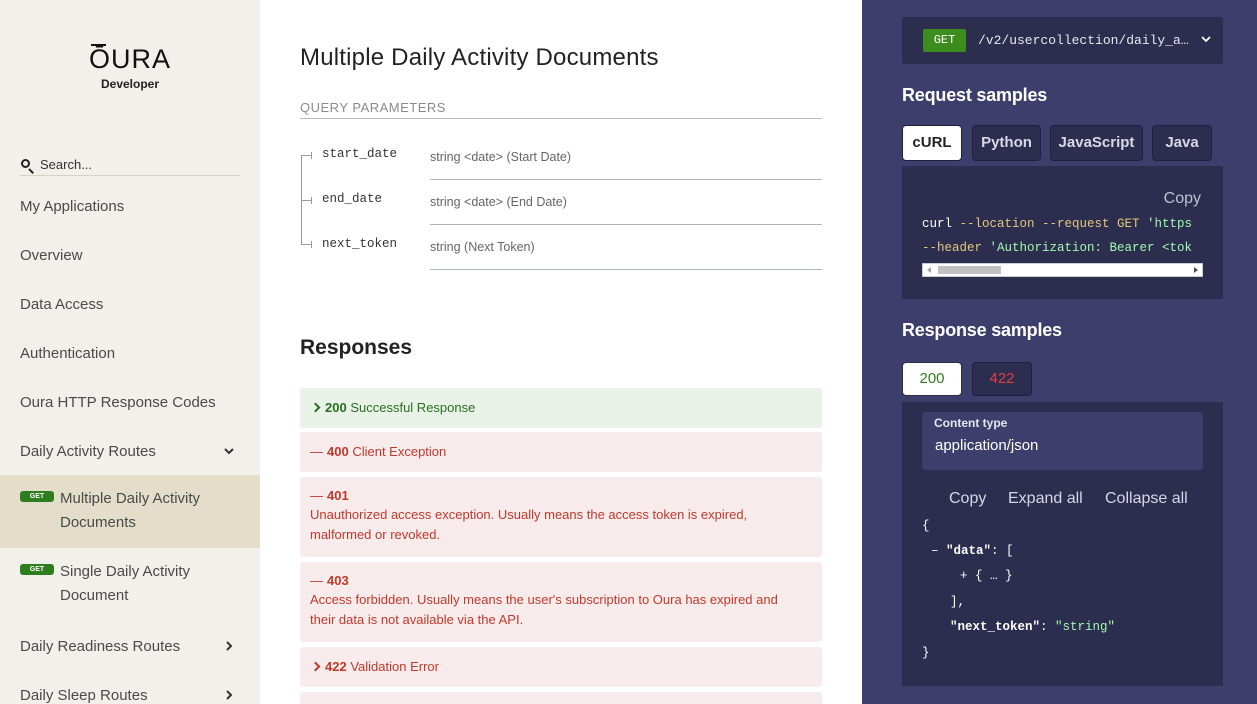 This screenshot has height=704, width=1257. I want to click on sidebar-item-label: Data Access, so click(62, 304).